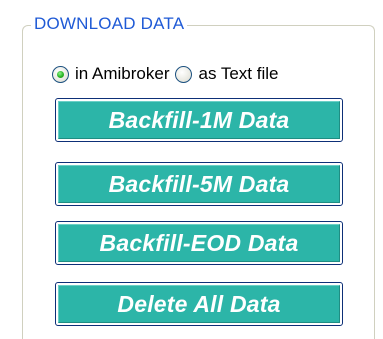 This screenshot has width=383, height=339. I want to click on group-title: DOWNLOAD DATA, so click(109, 24).